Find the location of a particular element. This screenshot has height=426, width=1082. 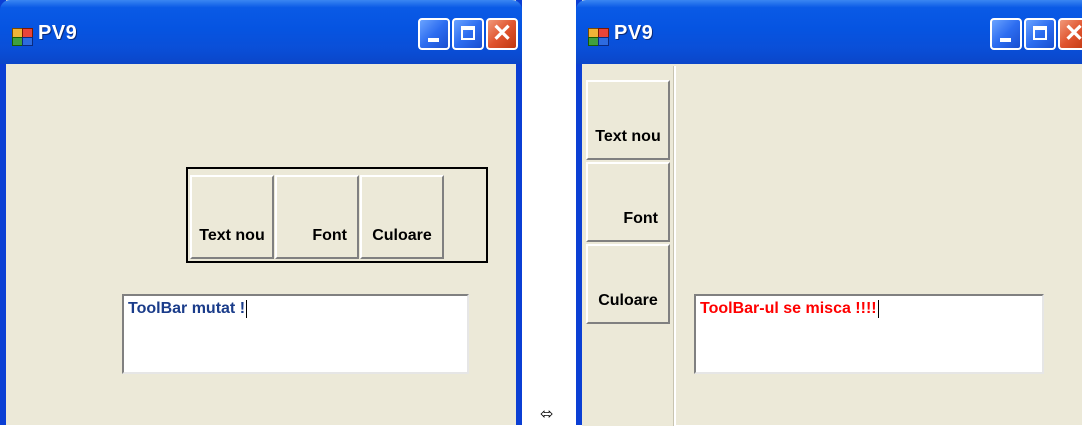

toolbar: Text nou Font Culoare is located at coordinates (337, 215).